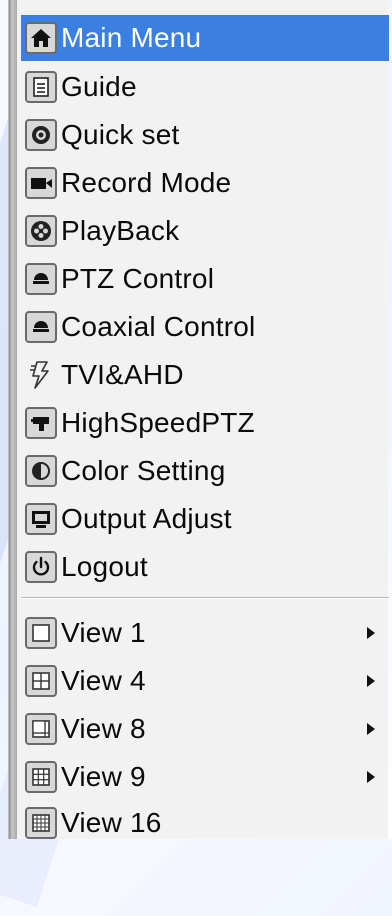 This screenshot has height=916, width=392. I want to click on menu-item-record-mode: Record Mode, so click(205, 183).